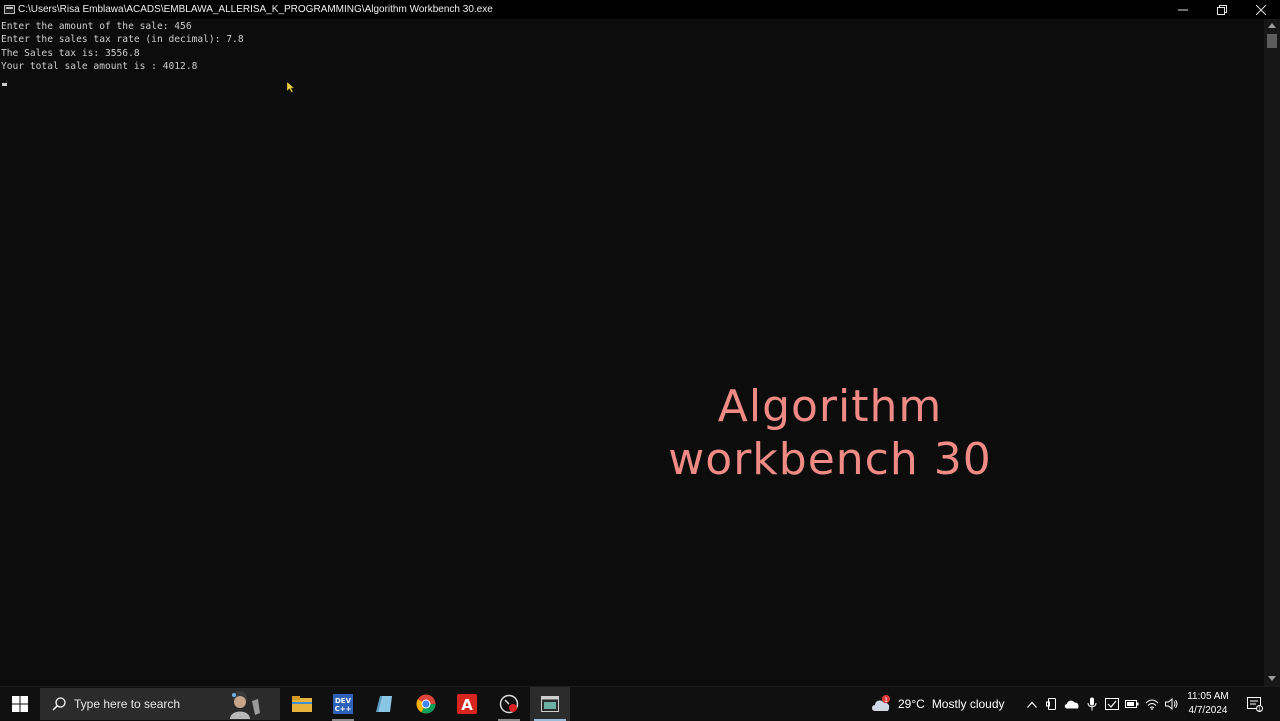 Image resolution: width=1280 pixels, height=721 pixels. What do you see at coordinates (881, 703) in the screenshot?
I see `cloud-icon: 1` at bounding box center [881, 703].